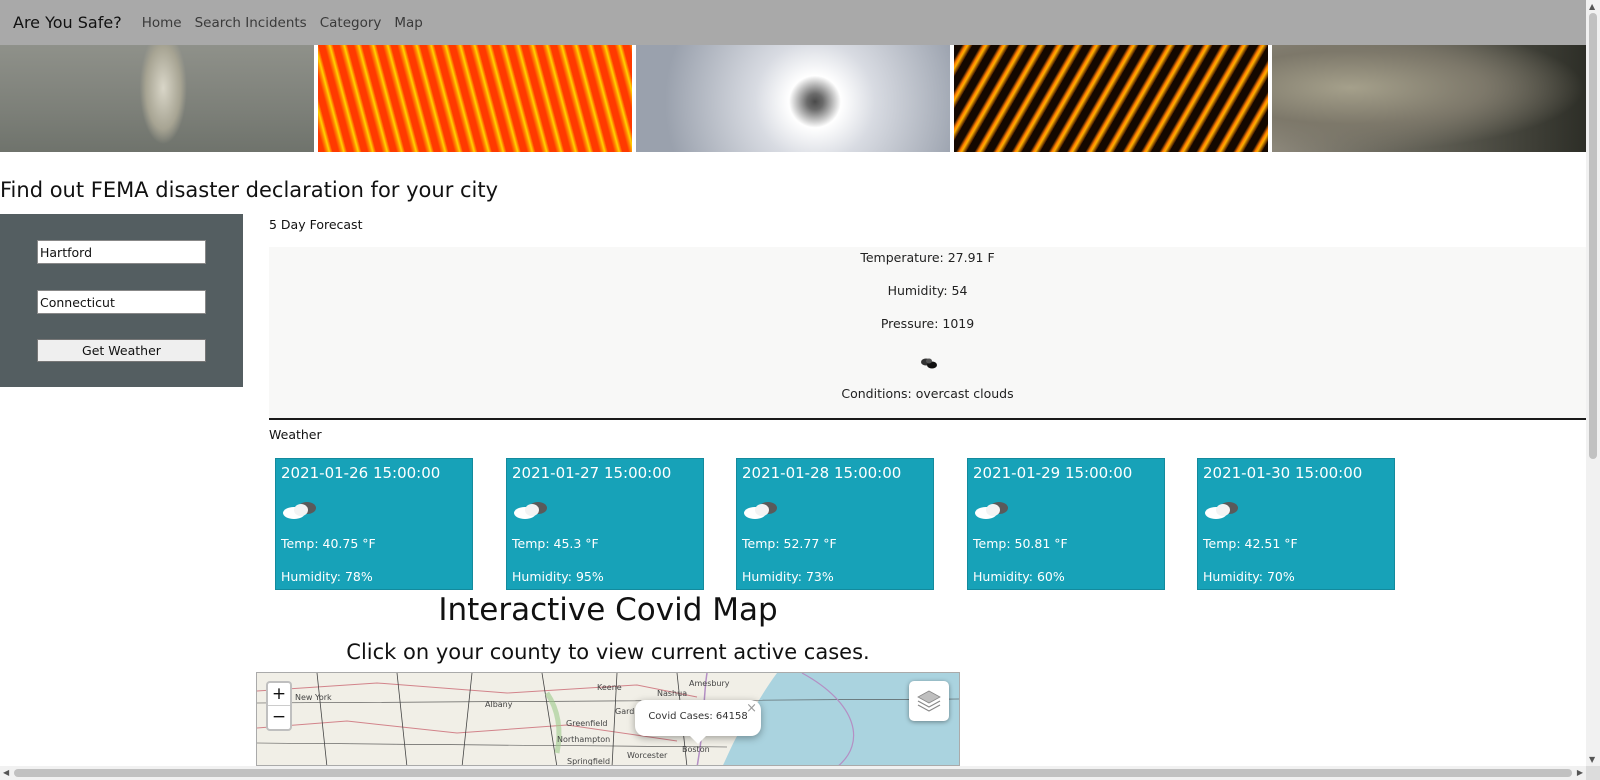 The height and width of the screenshot is (780, 1600). What do you see at coordinates (279, 717) in the screenshot?
I see `zoom-out-button: −` at bounding box center [279, 717].